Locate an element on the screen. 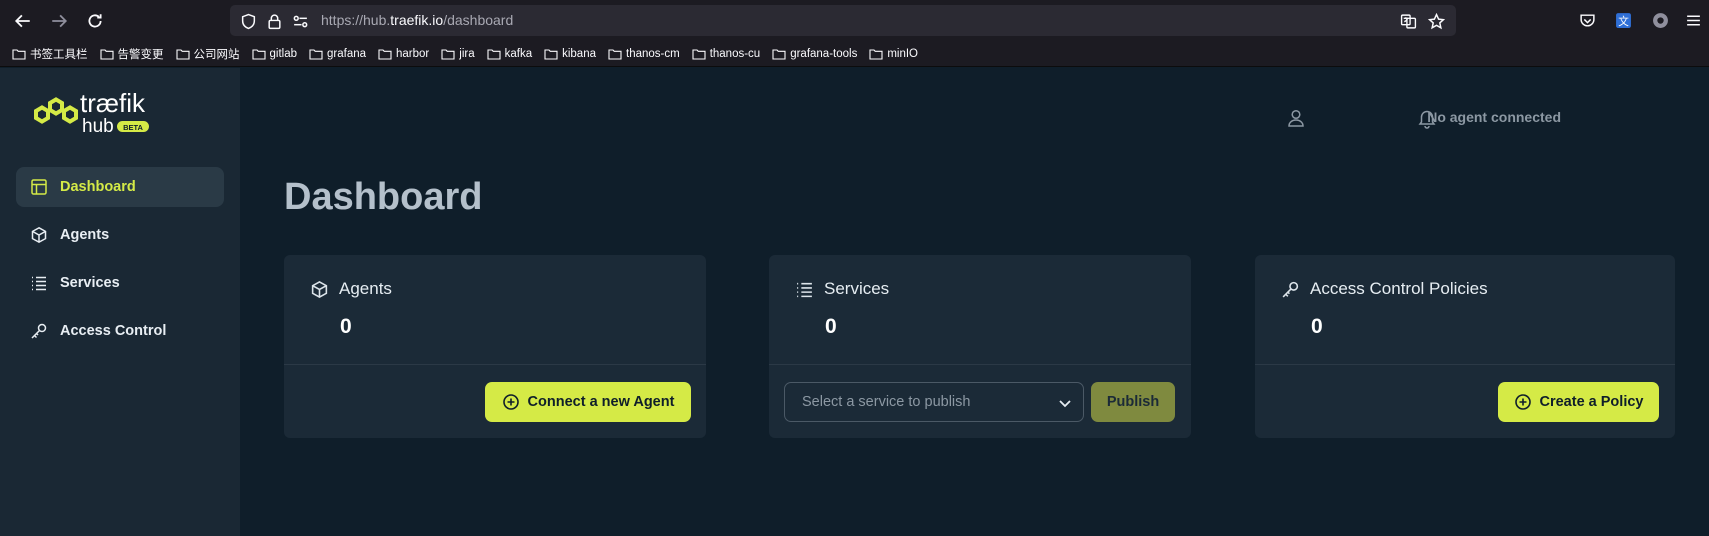  bookmark-label: jira is located at coordinates (467, 53).